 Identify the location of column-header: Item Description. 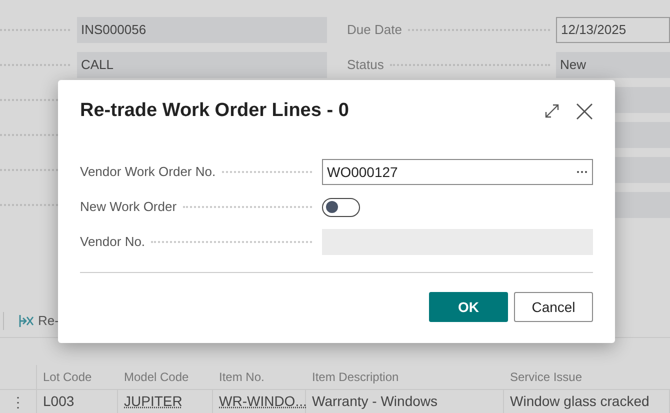
(405, 377).